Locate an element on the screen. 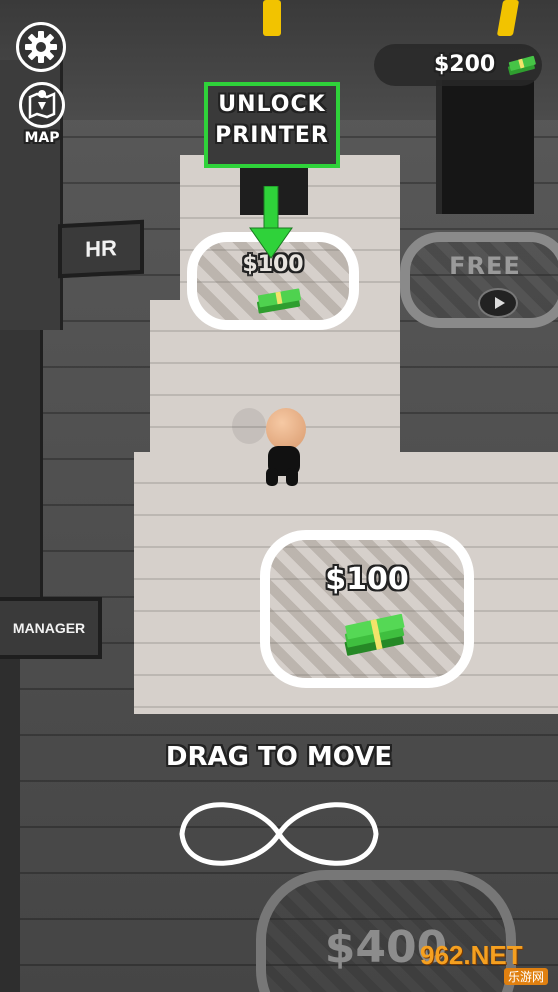 The height and width of the screenshot is (992, 558). infinity-gesture-icon is located at coordinates (279, 834).